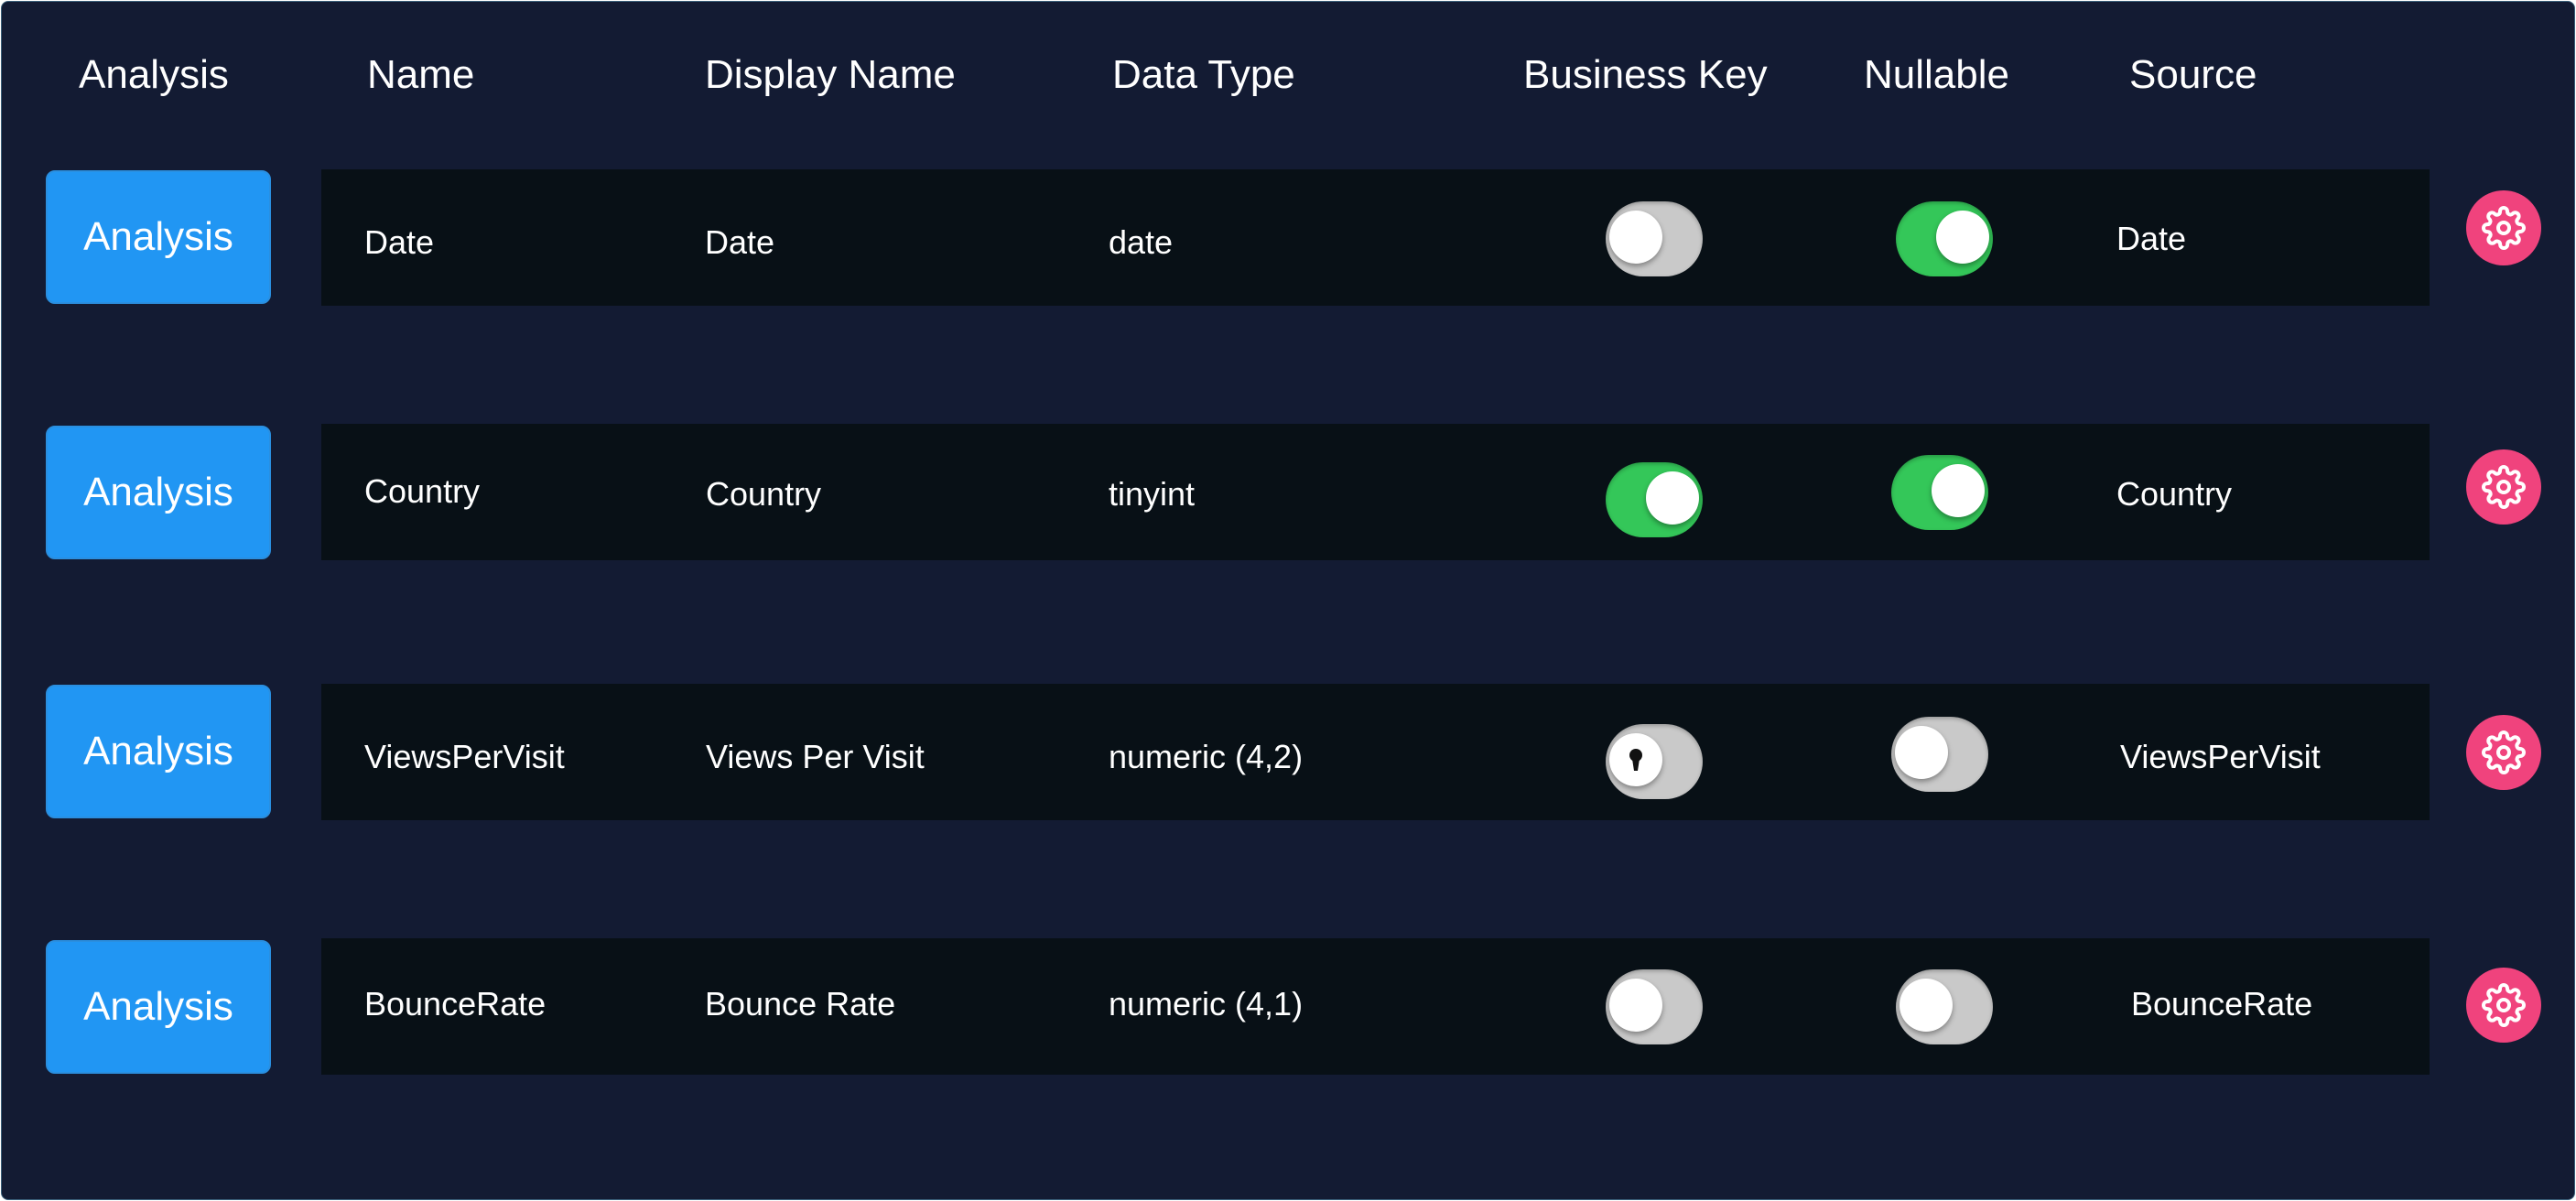 The width and height of the screenshot is (2576, 1201). Describe the element at coordinates (2175, 494) in the screenshot. I see `row-source: Country` at that location.